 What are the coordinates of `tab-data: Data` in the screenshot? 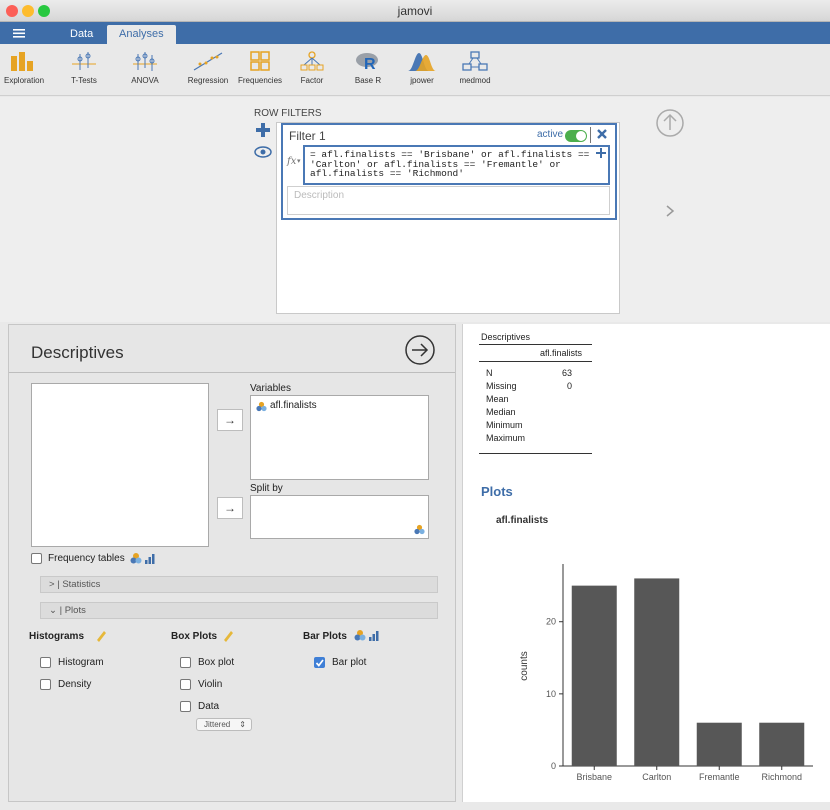 It's located at (81, 34).